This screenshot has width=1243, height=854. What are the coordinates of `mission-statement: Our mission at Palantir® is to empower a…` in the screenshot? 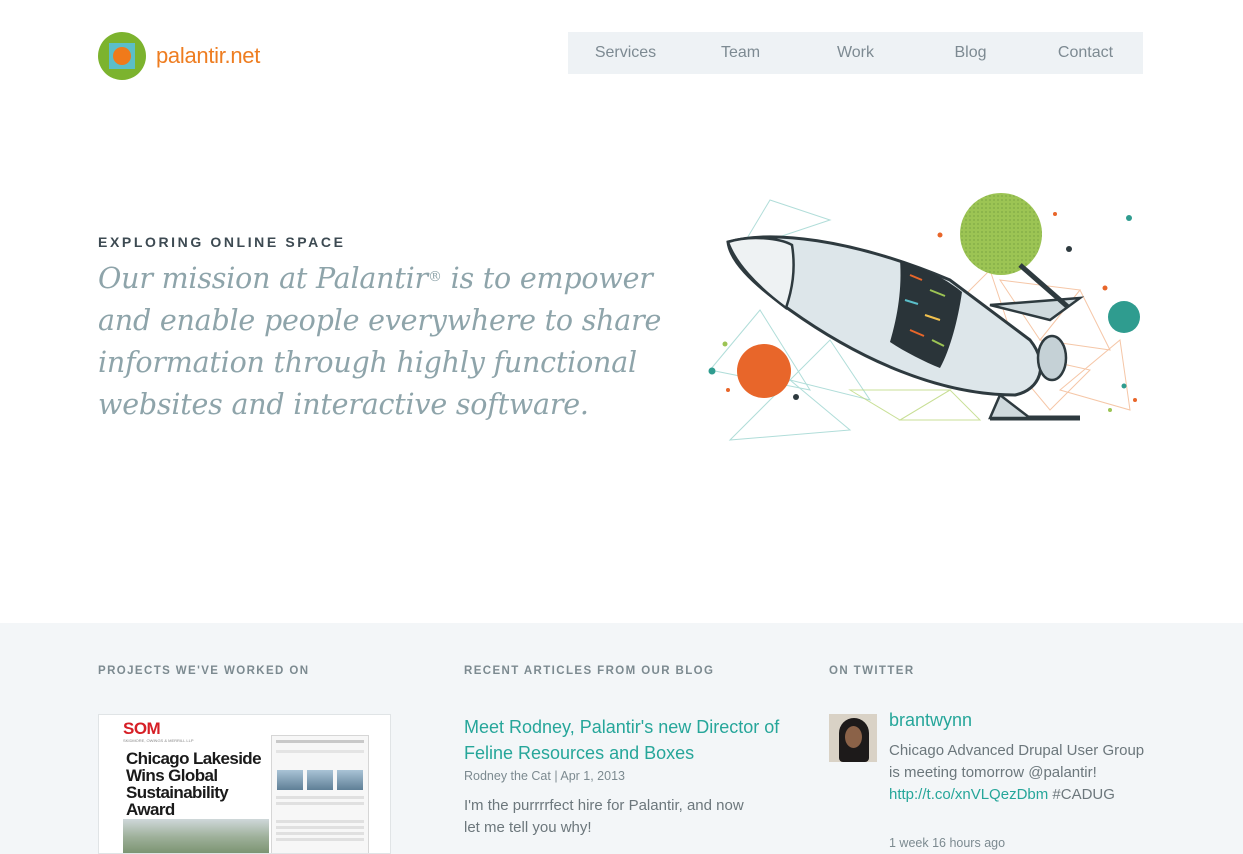 It's located at (380, 341).